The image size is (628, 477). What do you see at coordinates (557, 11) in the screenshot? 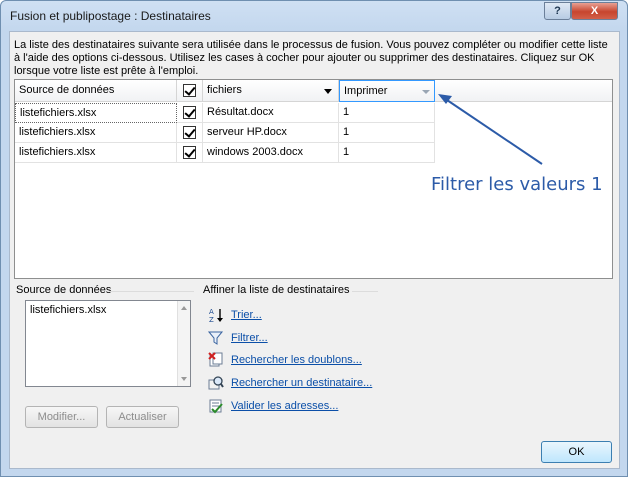
I see `help-button: ?` at bounding box center [557, 11].